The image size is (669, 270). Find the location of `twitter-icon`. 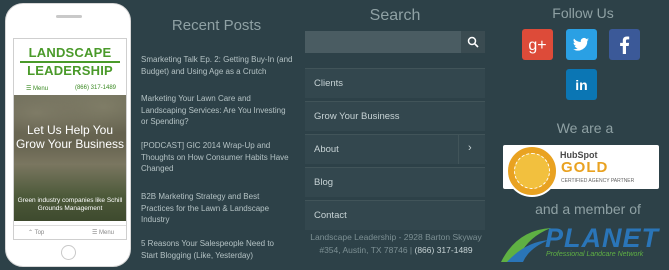

twitter-icon is located at coordinates (581, 44).